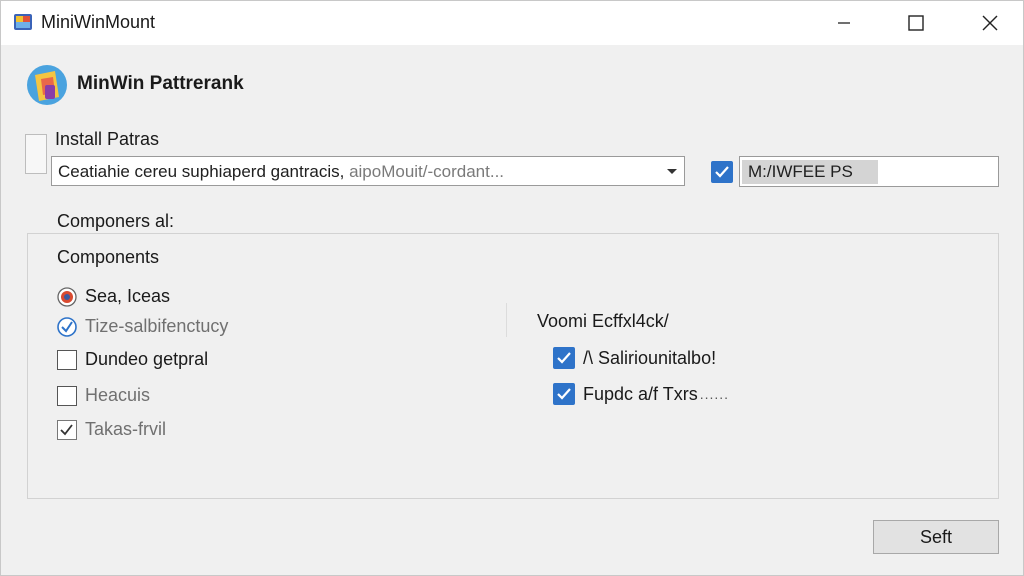 The image size is (1024, 576). I want to click on radio-checked-icon, so click(67, 326).